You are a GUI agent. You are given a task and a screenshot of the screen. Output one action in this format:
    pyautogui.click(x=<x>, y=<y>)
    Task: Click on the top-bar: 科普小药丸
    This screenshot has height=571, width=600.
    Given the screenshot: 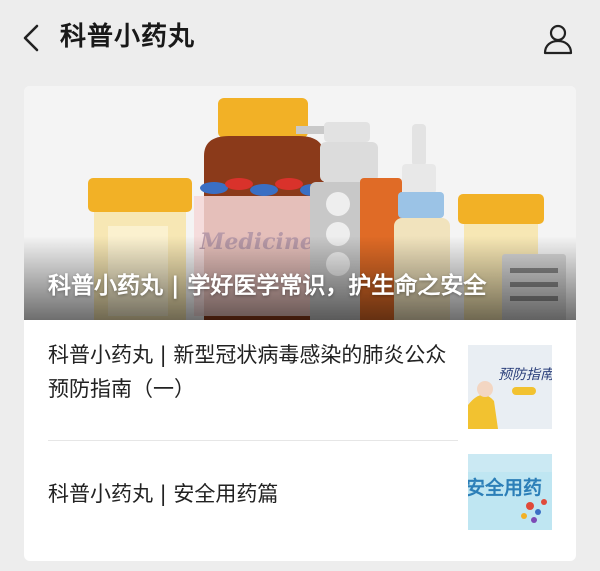 What is the action you would take?
    pyautogui.click(x=300, y=38)
    